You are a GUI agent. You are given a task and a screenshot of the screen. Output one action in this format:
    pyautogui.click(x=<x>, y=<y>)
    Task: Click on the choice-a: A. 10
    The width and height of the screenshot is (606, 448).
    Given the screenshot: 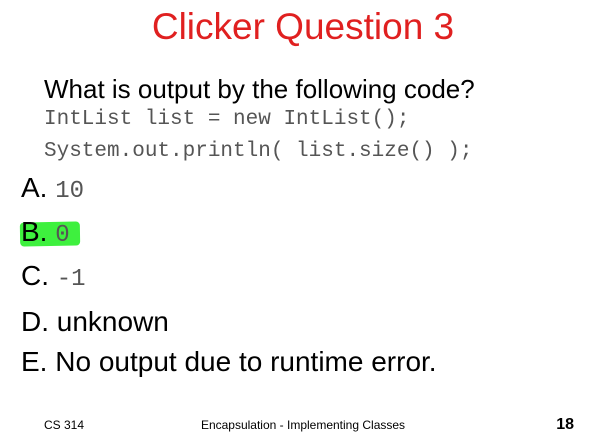 What is the action you would take?
    pyautogui.click(x=52, y=188)
    